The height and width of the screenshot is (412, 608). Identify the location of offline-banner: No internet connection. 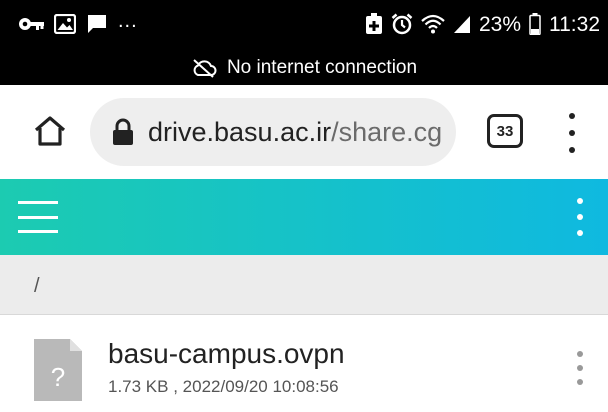
(304, 67).